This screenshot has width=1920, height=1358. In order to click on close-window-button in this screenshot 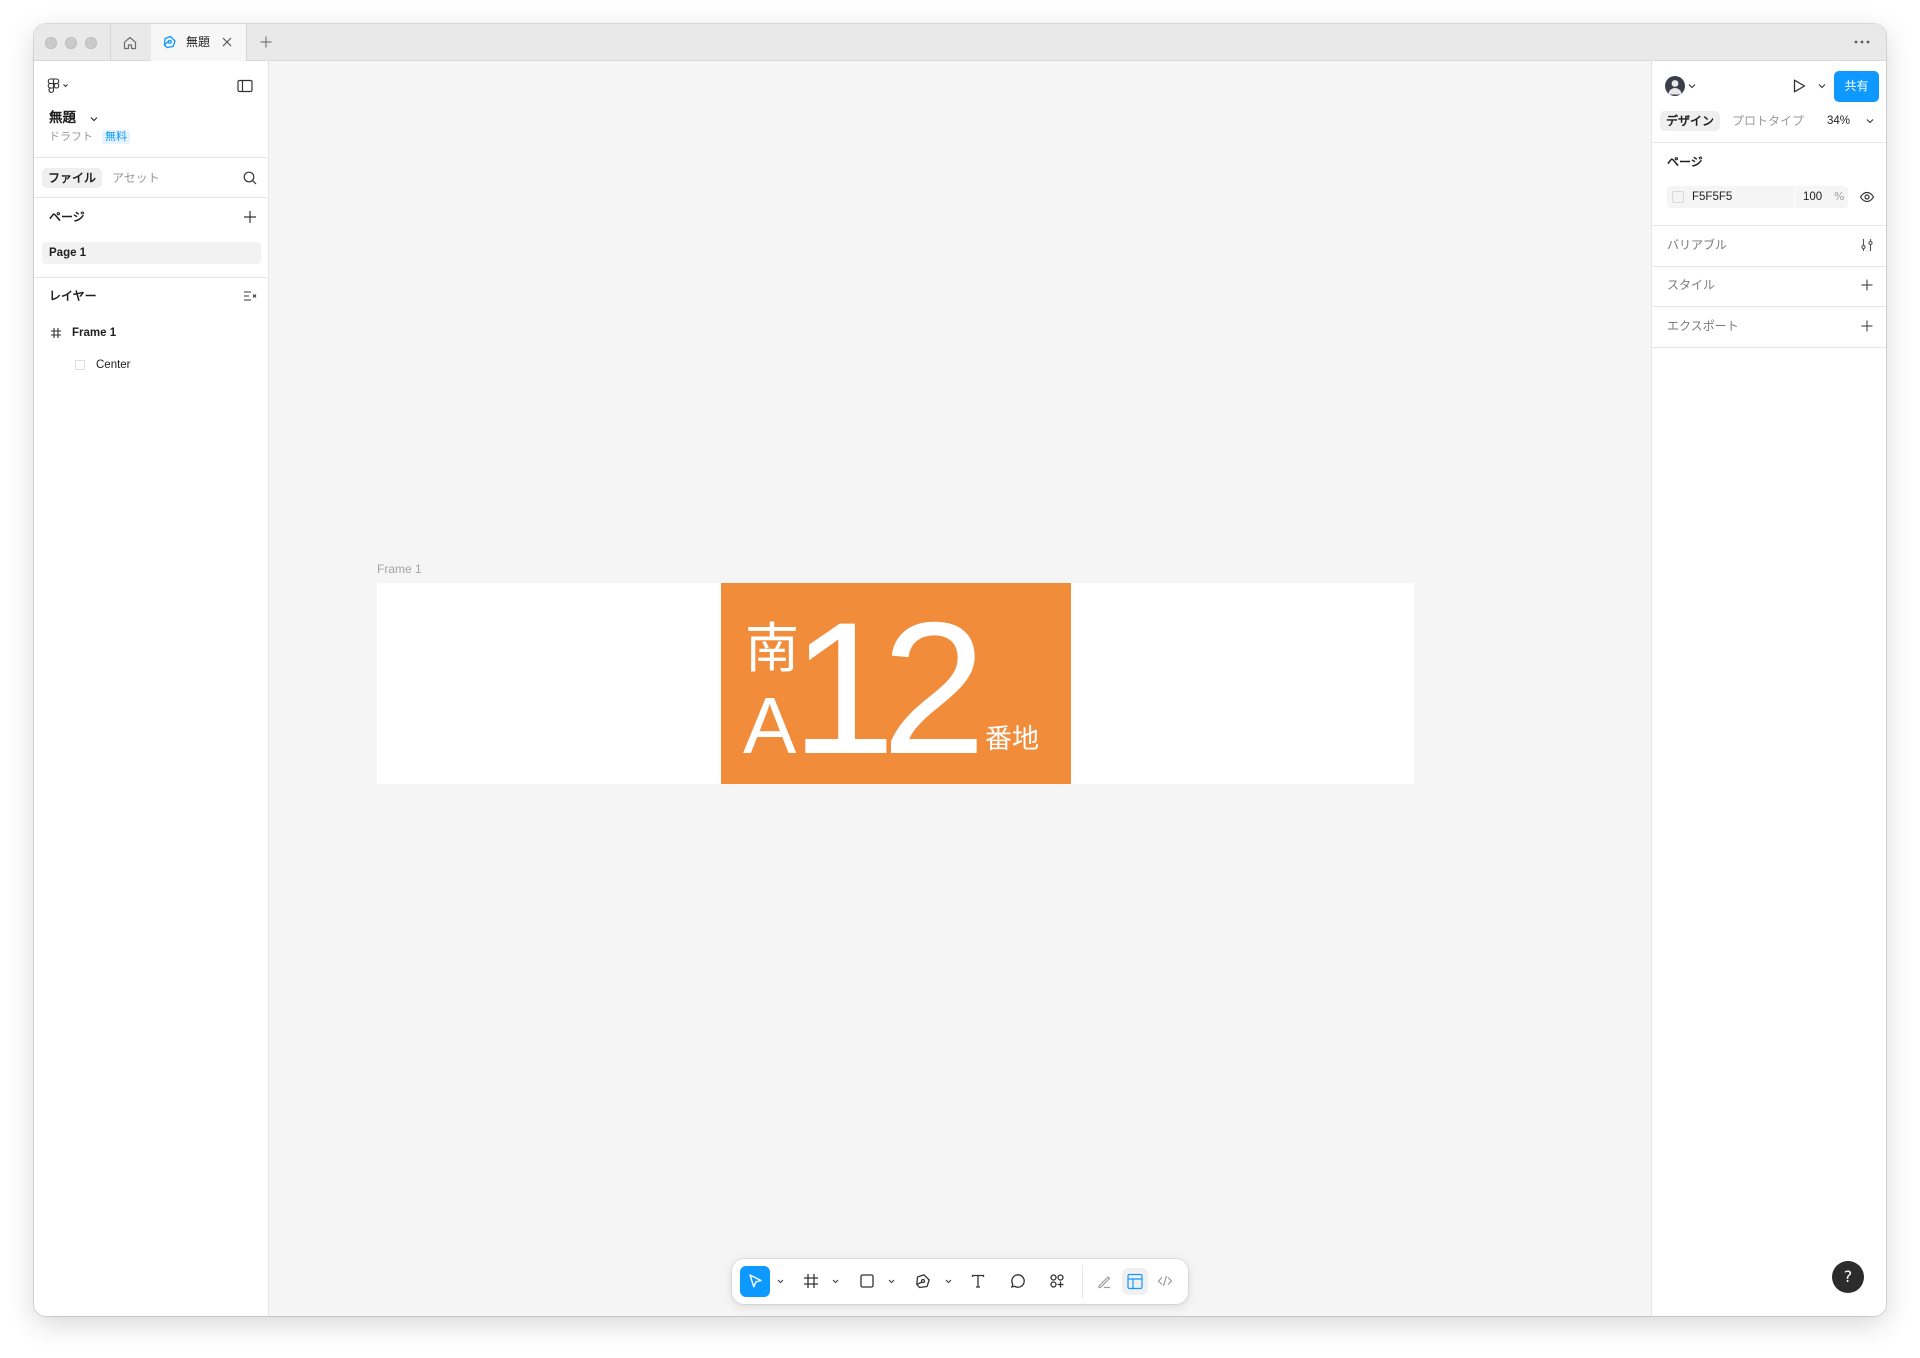, I will do `click(51, 43)`.